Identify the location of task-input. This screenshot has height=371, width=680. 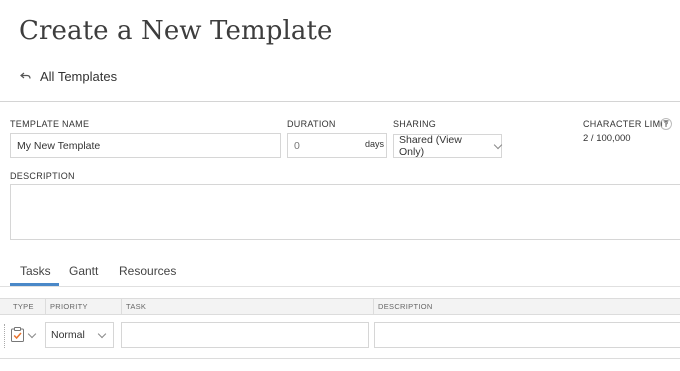
(245, 335).